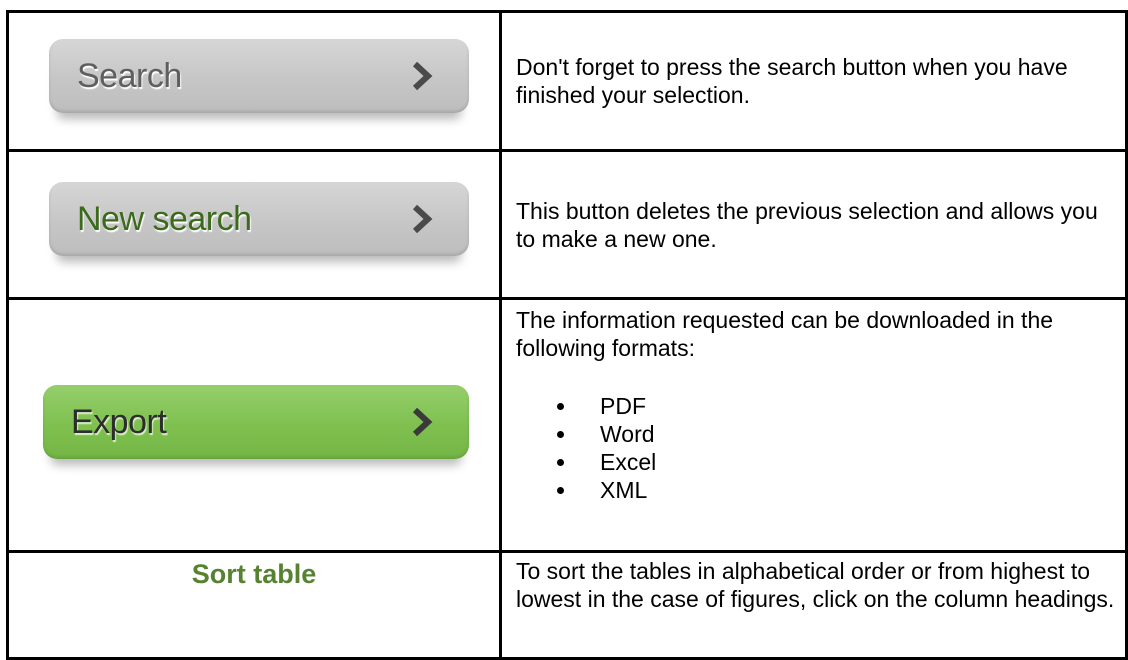 This screenshot has height=660, width=1128. I want to click on new-search-button-label: New search, so click(164, 218).